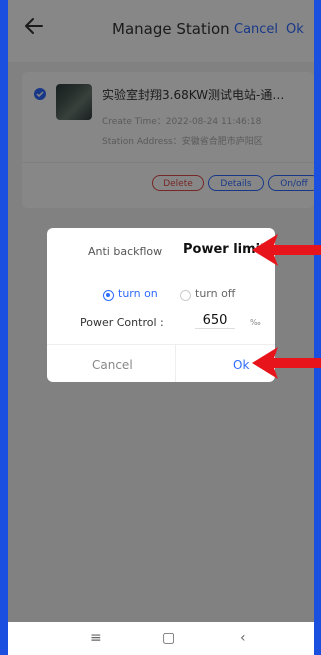  What do you see at coordinates (185, 295) in the screenshot?
I see `turn-off-radio` at bounding box center [185, 295].